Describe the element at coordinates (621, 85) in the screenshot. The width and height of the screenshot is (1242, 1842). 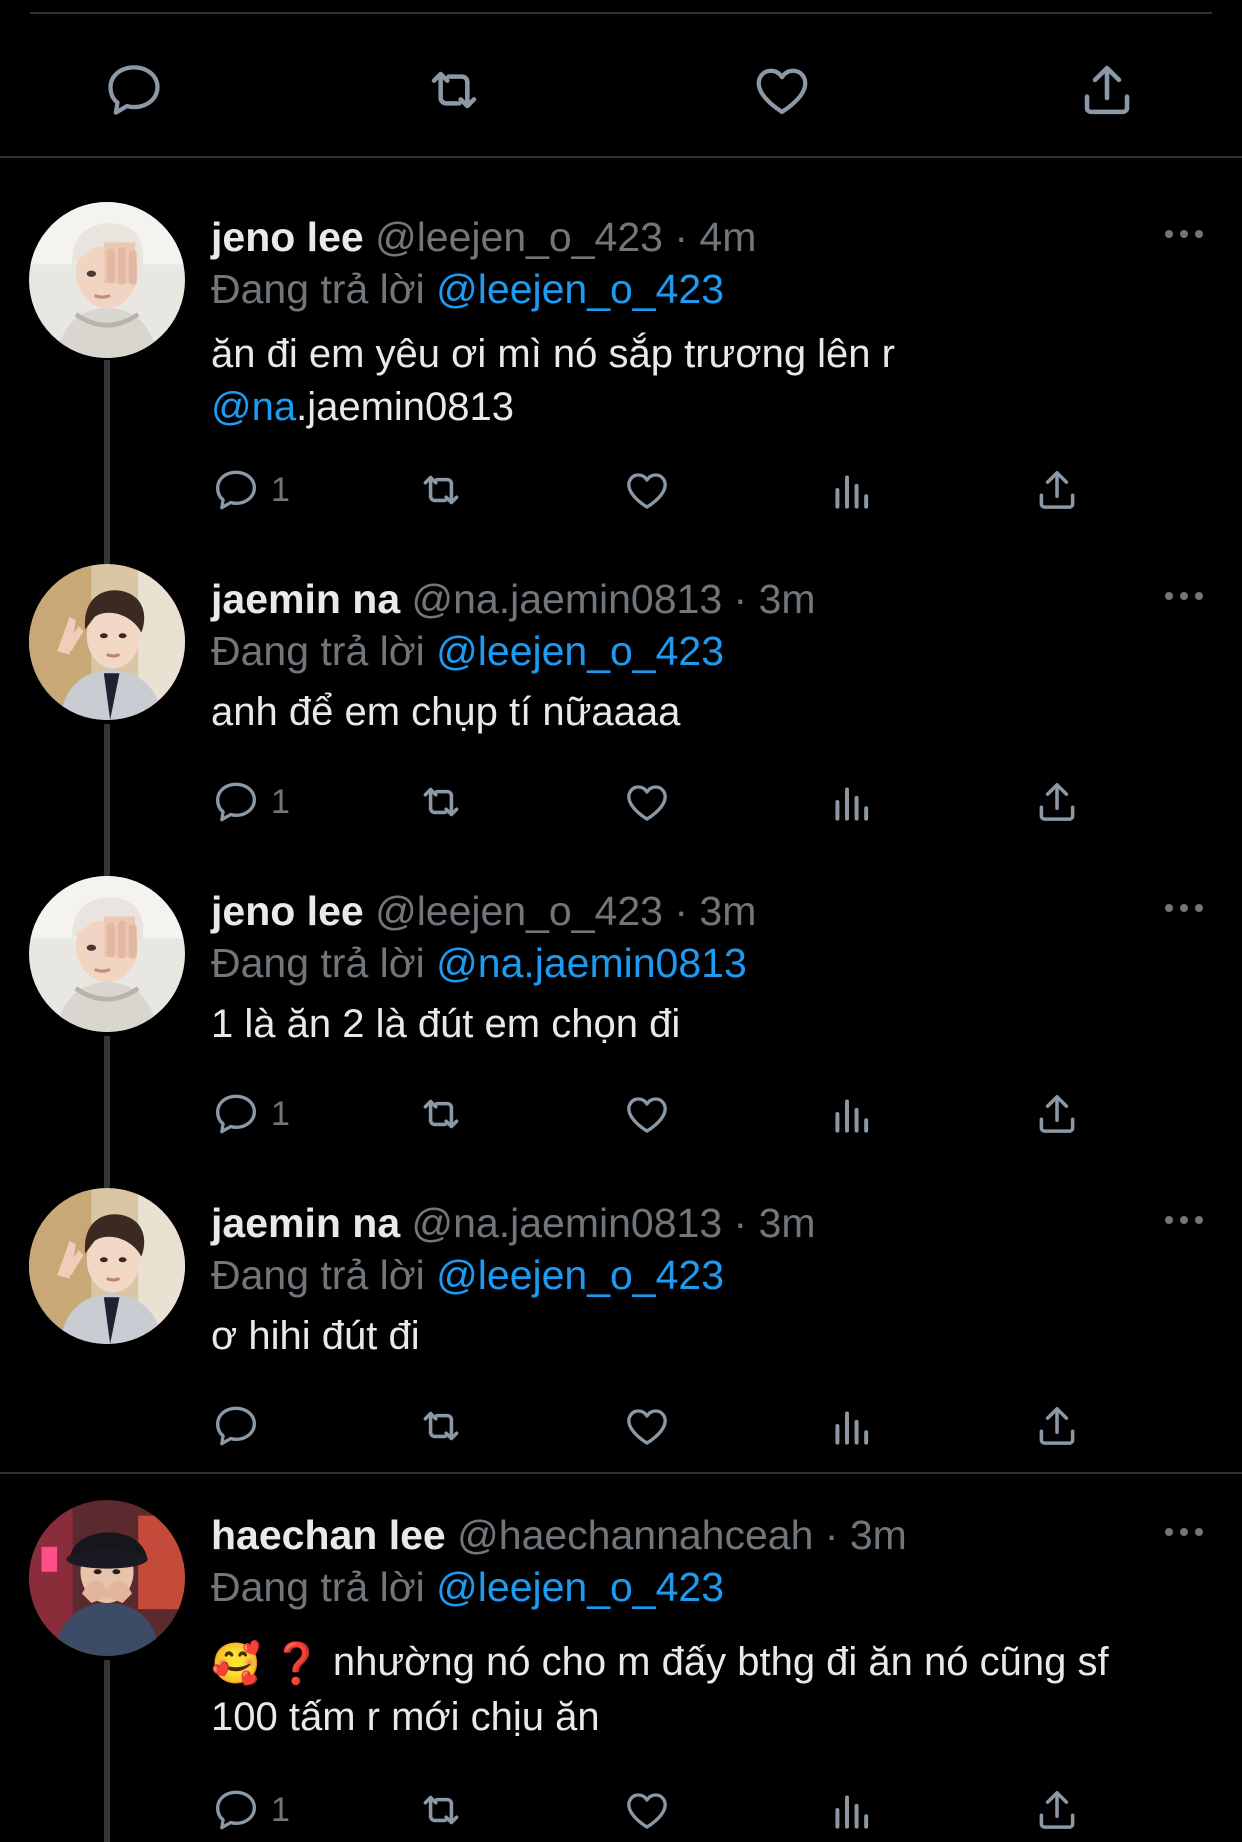
I see `main-tweet-actions` at that location.